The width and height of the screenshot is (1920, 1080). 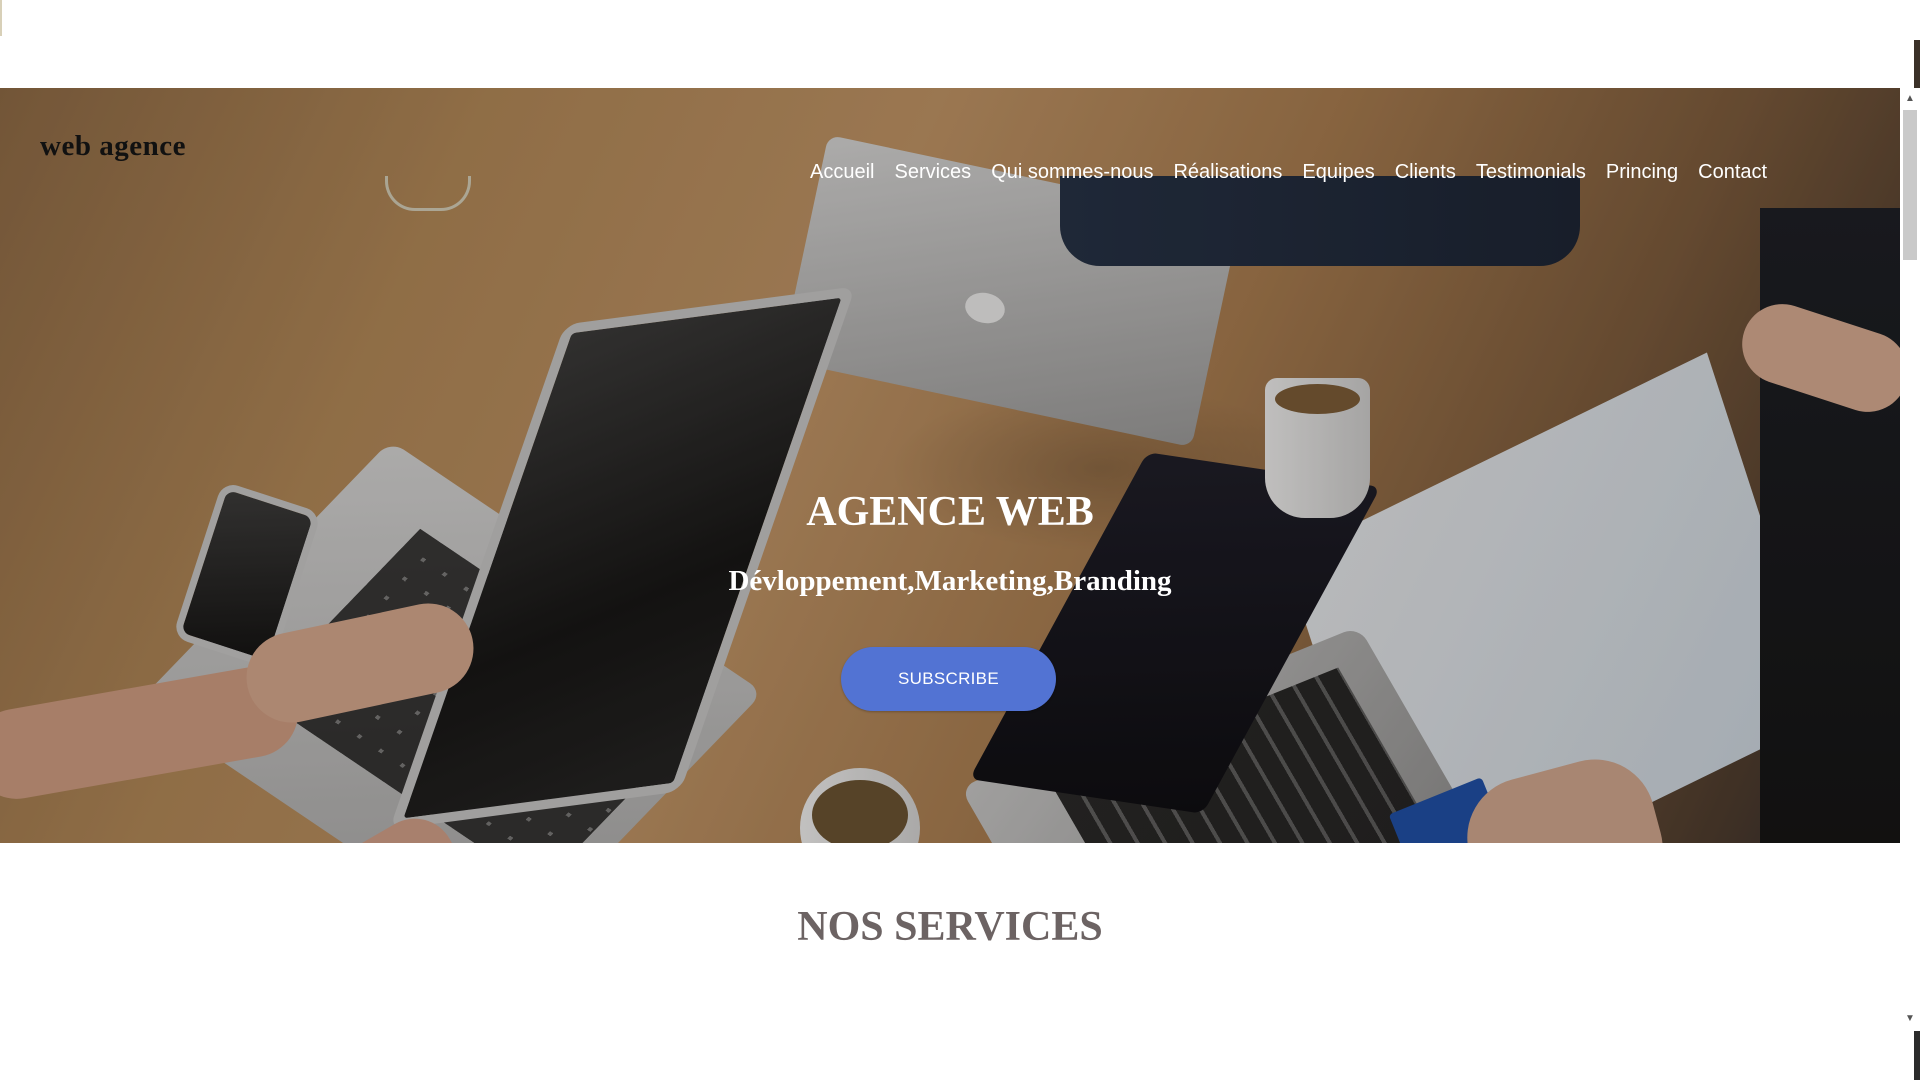 What do you see at coordinates (950, 512) in the screenshot?
I see `hero-title: AGENCE WEB` at bounding box center [950, 512].